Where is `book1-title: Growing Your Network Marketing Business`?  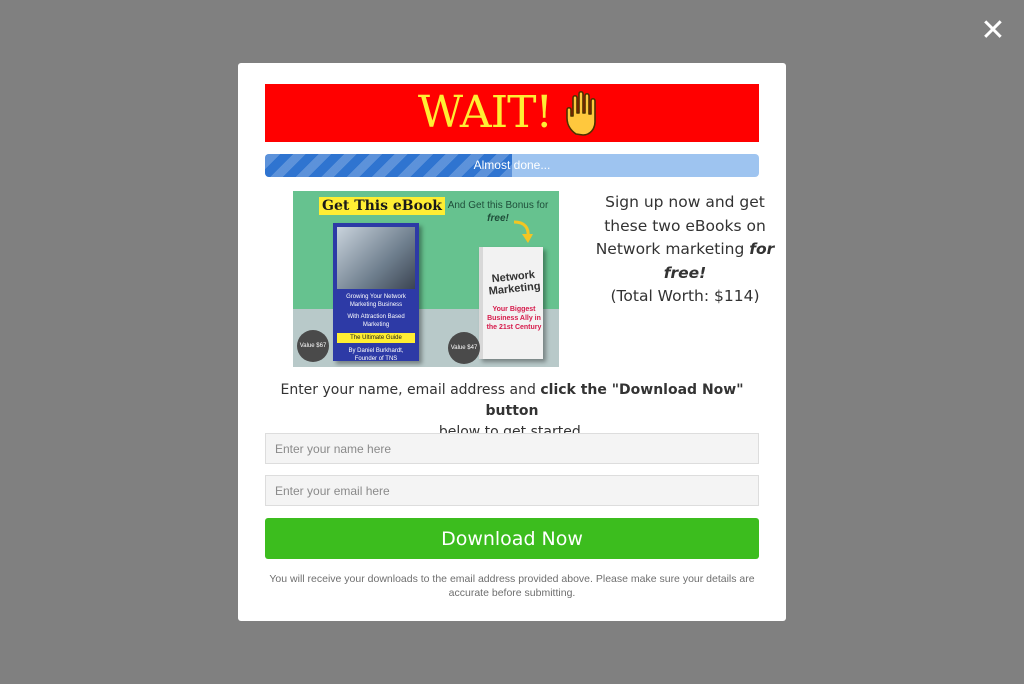
book1-title: Growing Your Network Marketing Business is located at coordinates (376, 301).